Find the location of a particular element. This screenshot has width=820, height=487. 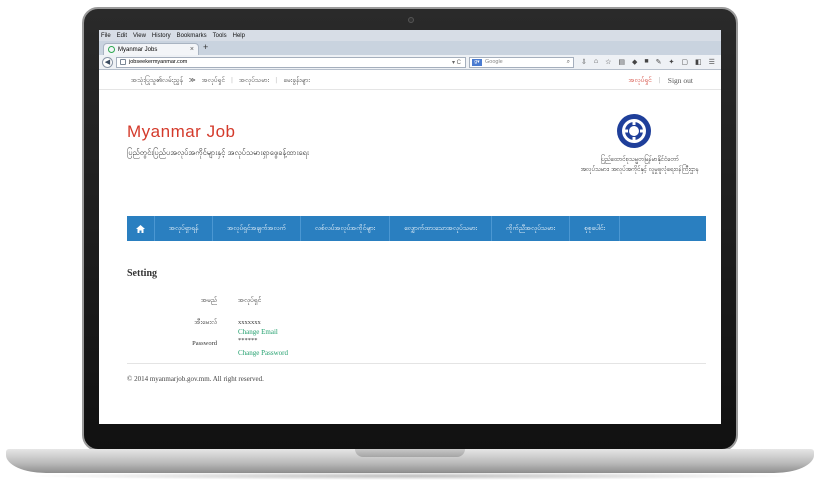

home-icon: ⌂ is located at coordinates (596, 62).